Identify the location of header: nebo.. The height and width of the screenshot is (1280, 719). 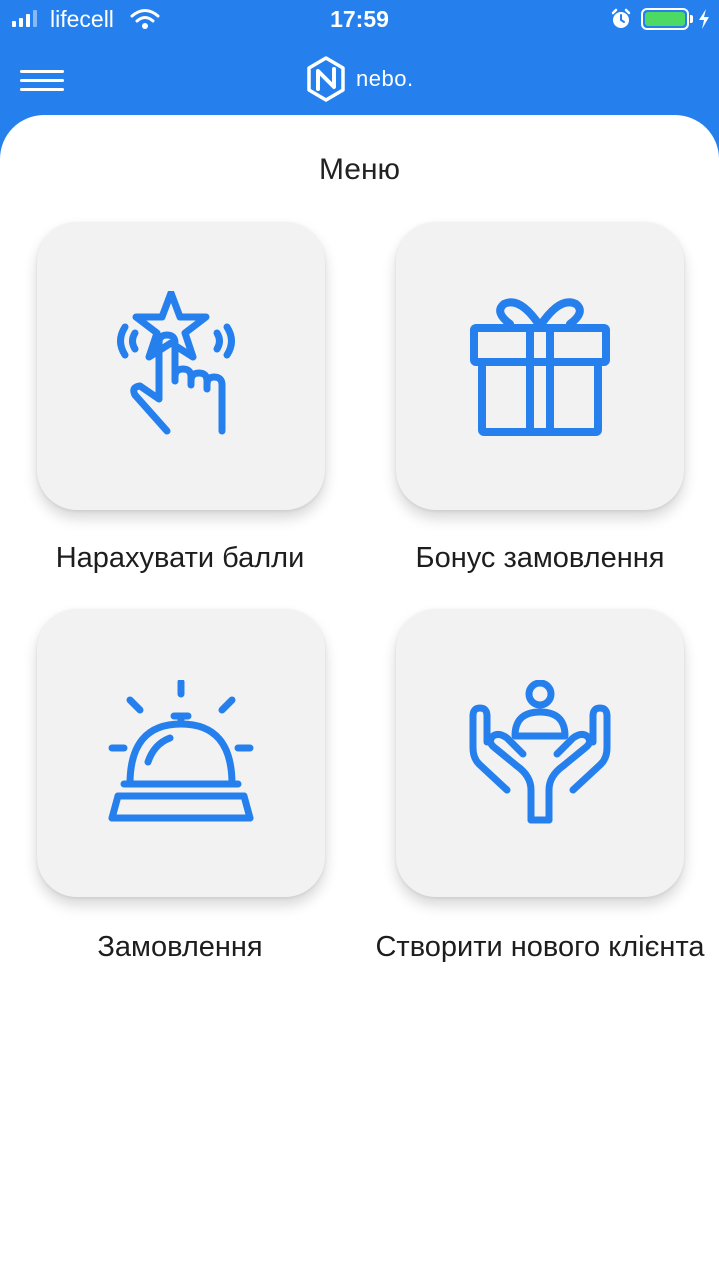
(359, 80).